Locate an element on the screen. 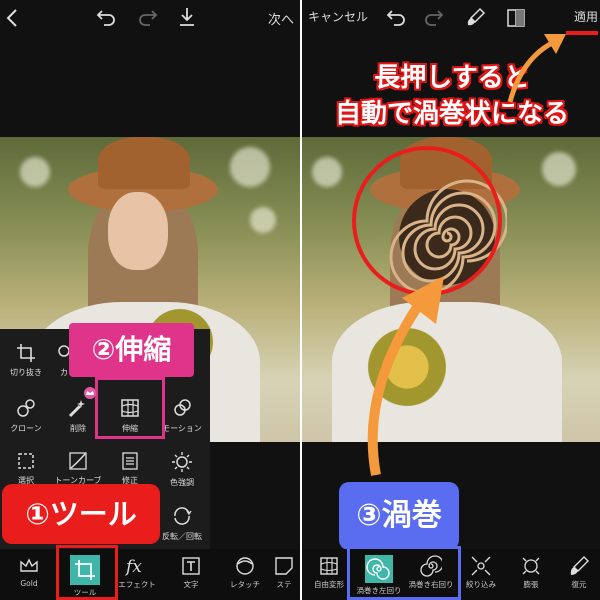 The image size is (600, 600). retouch-icon is located at coordinates (245, 566).